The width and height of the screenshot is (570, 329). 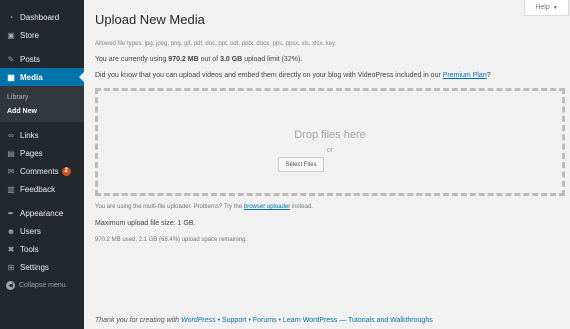 What do you see at coordinates (183, 59) in the screenshot?
I see `usage-used: 970.2 MB` at bounding box center [183, 59].